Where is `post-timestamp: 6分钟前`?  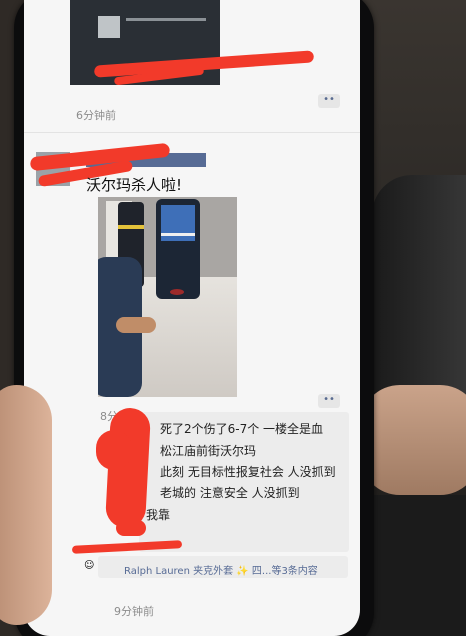
post-timestamp: 6分钟前 is located at coordinates (96, 115).